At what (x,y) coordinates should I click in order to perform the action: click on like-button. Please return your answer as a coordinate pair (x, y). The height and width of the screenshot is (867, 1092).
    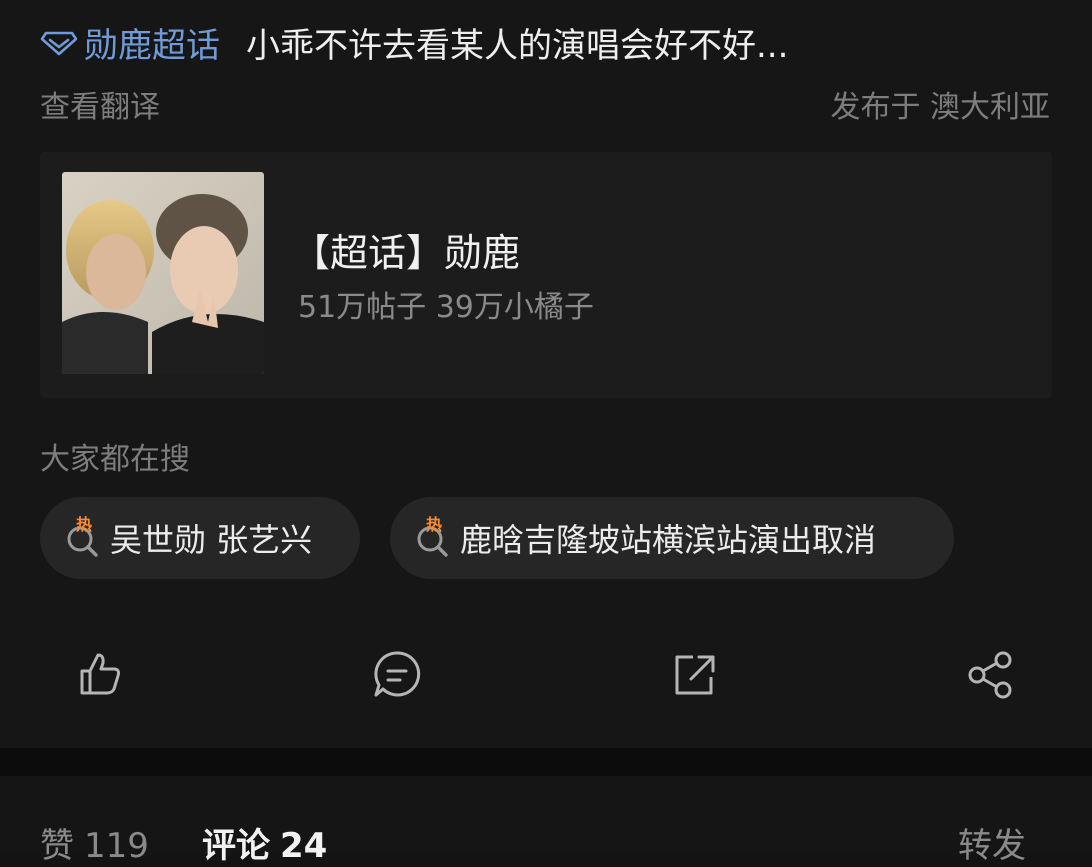
    Looking at the image, I should click on (100, 675).